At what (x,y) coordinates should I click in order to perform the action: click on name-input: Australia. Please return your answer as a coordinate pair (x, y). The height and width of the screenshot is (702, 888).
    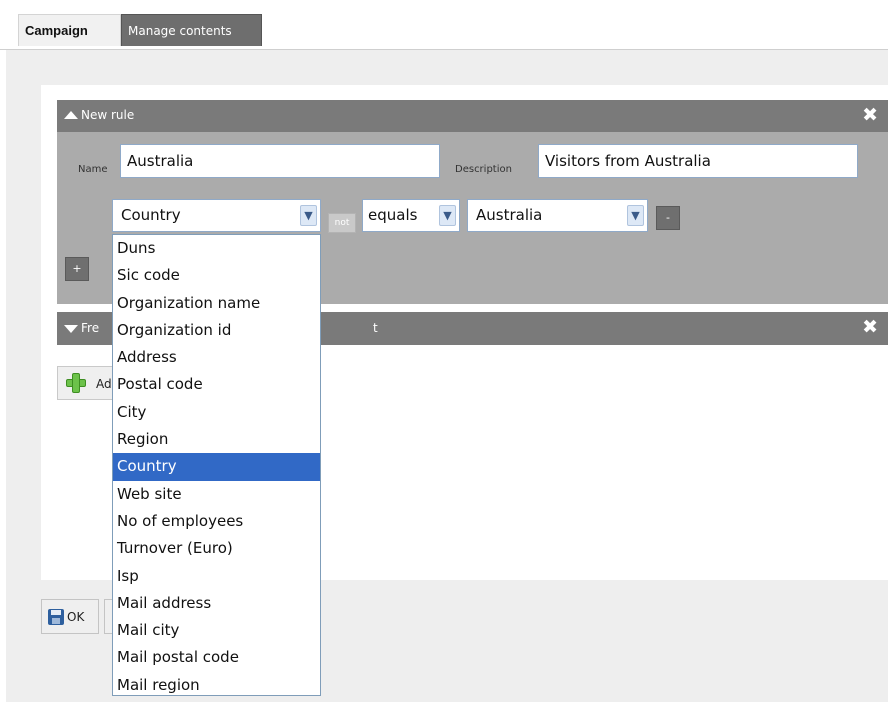
    Looking at the image, I should click on (280, 161).